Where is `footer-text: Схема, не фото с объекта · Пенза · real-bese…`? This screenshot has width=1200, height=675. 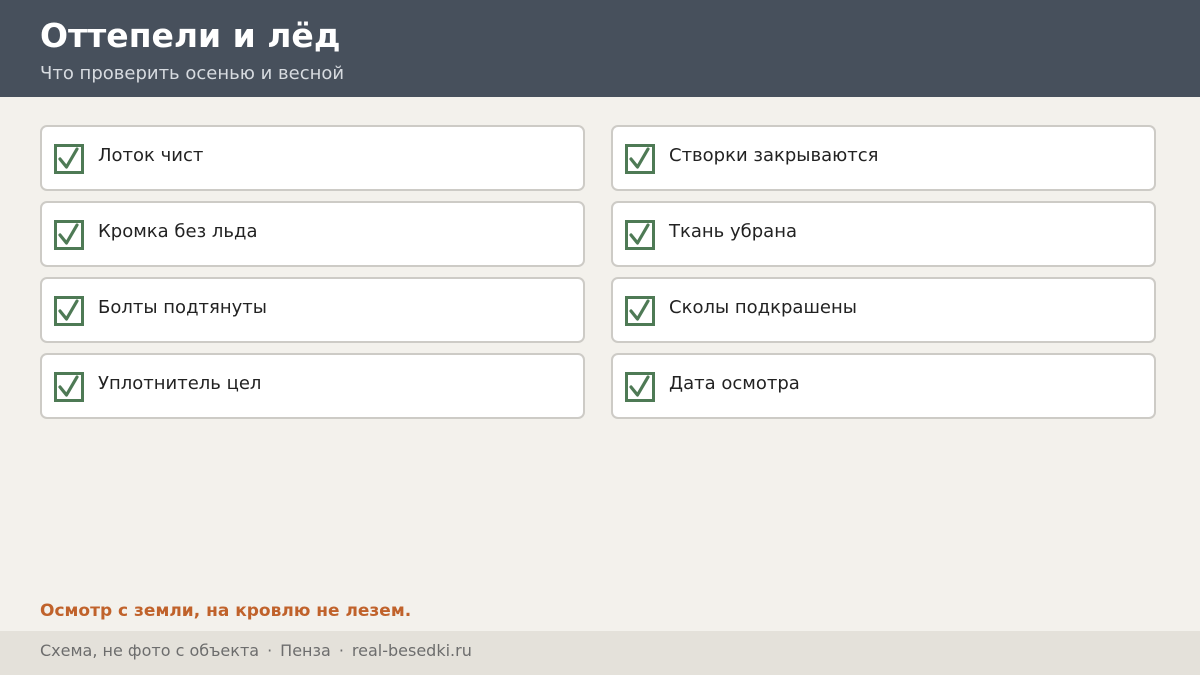
footer-text: Схема, не фото с объекта · Пенза · real-bese… is located at coordinates (256, 651).